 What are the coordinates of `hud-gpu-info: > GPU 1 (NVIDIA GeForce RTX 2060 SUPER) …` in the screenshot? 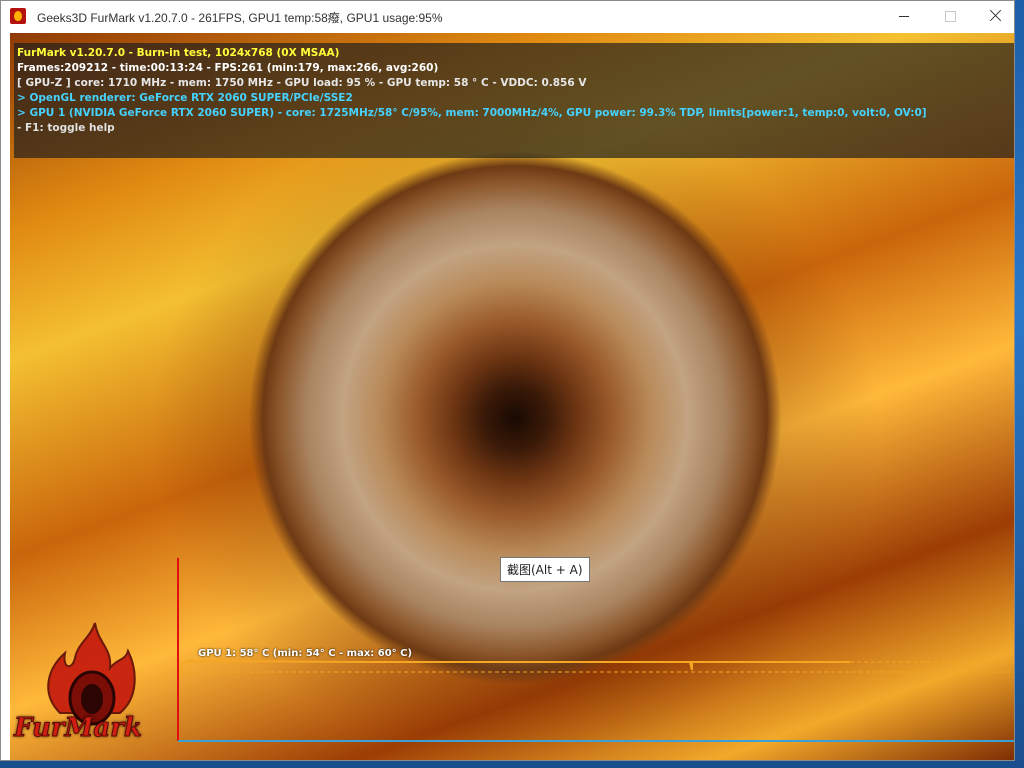 It's located at (472, 113).